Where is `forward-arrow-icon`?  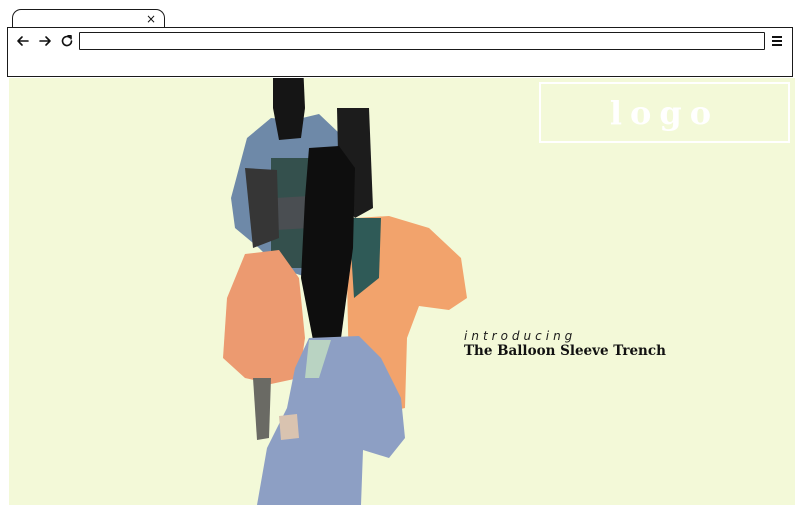
forward-arrow-icon is located at coordinates (45, 41).